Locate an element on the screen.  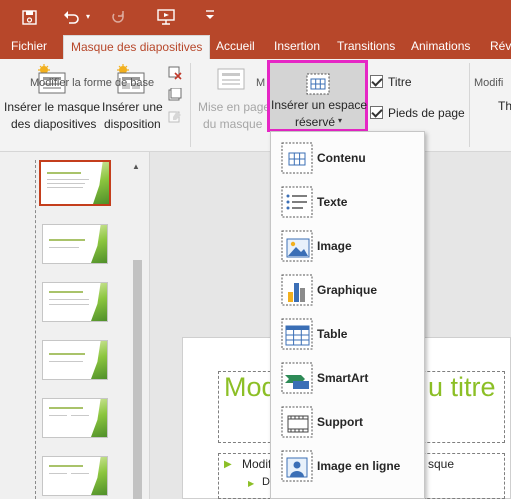
undo-icon is located at coordinates (71, 18).